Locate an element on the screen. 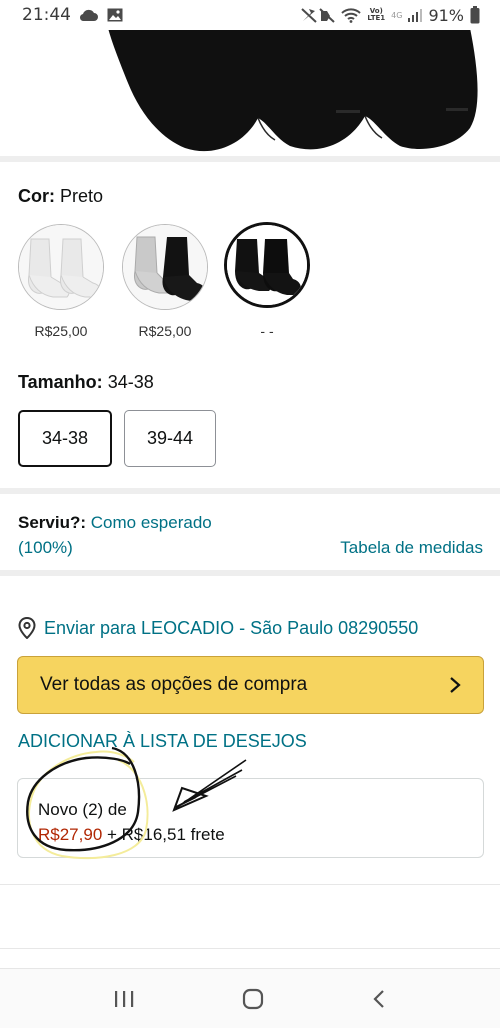 This screenshot has width=500, height=1028. mute-icon is located at coordinates (318, 15).